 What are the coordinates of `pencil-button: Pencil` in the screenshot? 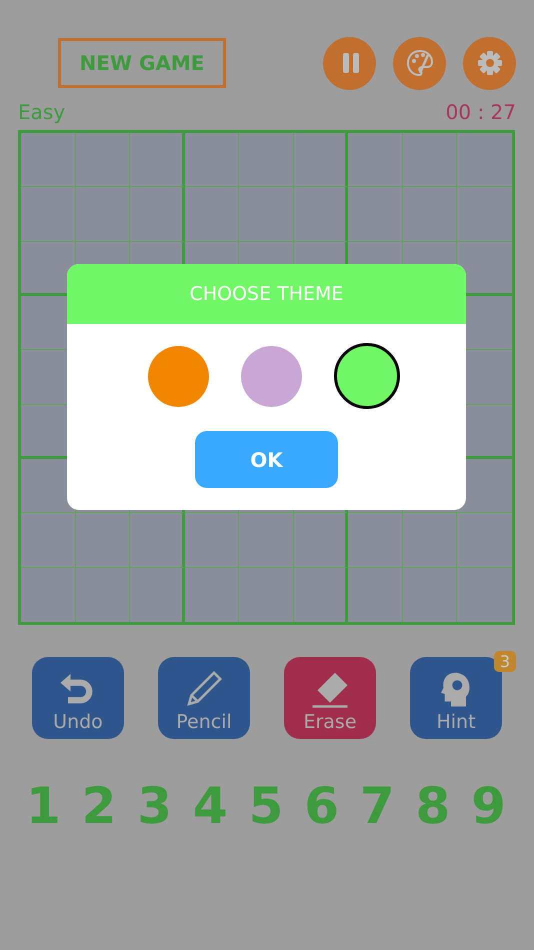 It's located at (204, 698).